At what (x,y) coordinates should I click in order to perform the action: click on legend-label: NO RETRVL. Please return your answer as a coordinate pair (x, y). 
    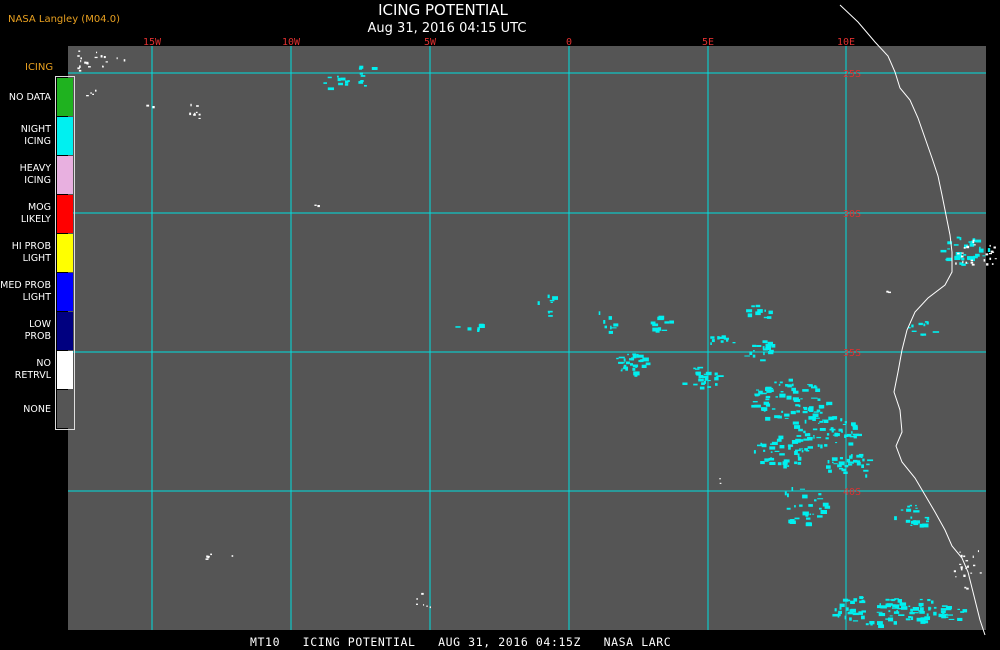
    Looking at the image, I should click on (25, 370).